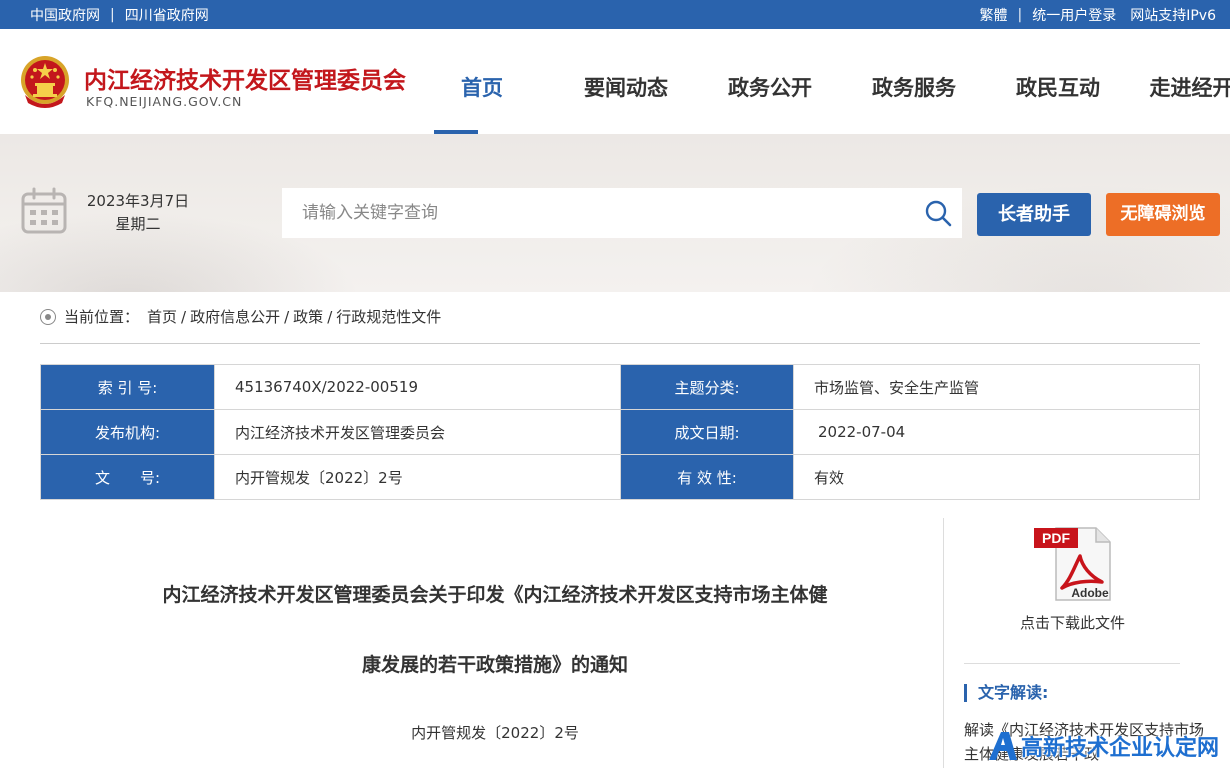  I want to click on meta-value-topic: 市场监管、安全生产监管, so click(996, 387).